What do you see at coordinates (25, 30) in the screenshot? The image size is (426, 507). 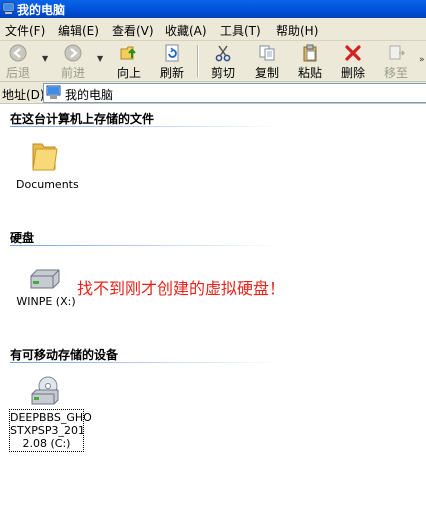 I see `menu-file: 文件(F)` at bounding box center [25, 30].